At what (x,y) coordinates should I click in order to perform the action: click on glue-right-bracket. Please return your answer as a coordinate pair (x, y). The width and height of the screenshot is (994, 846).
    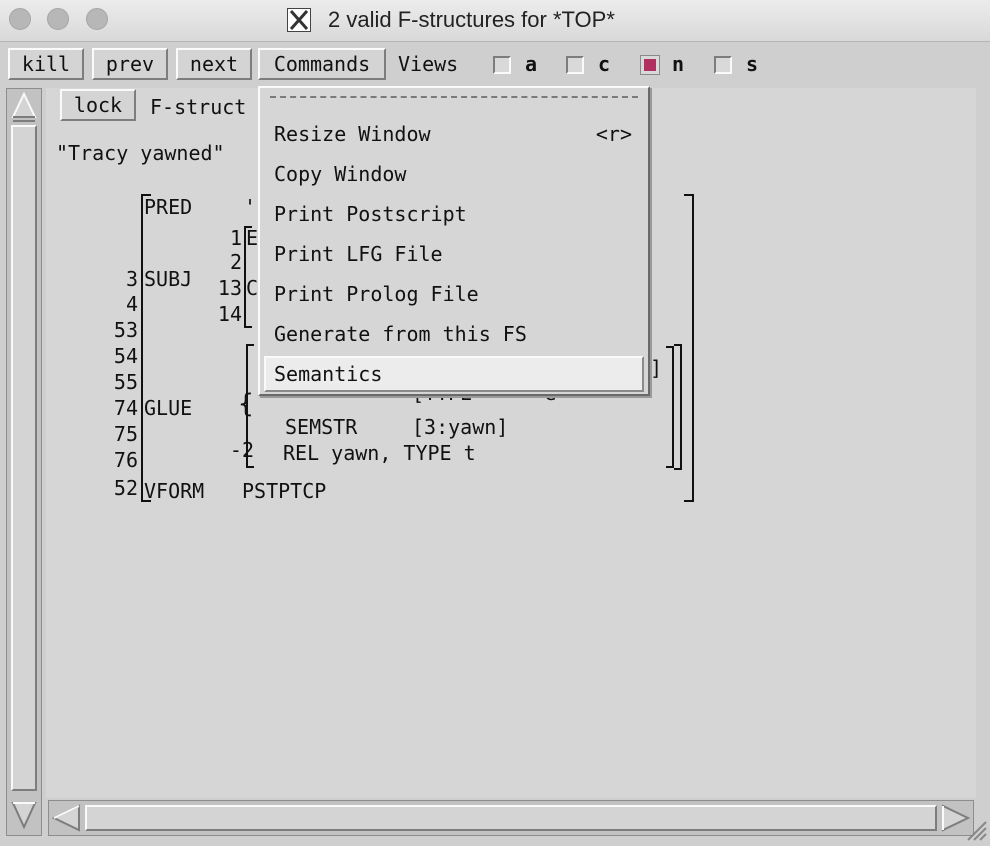
    Looking at the image, I should click on (678, 407).